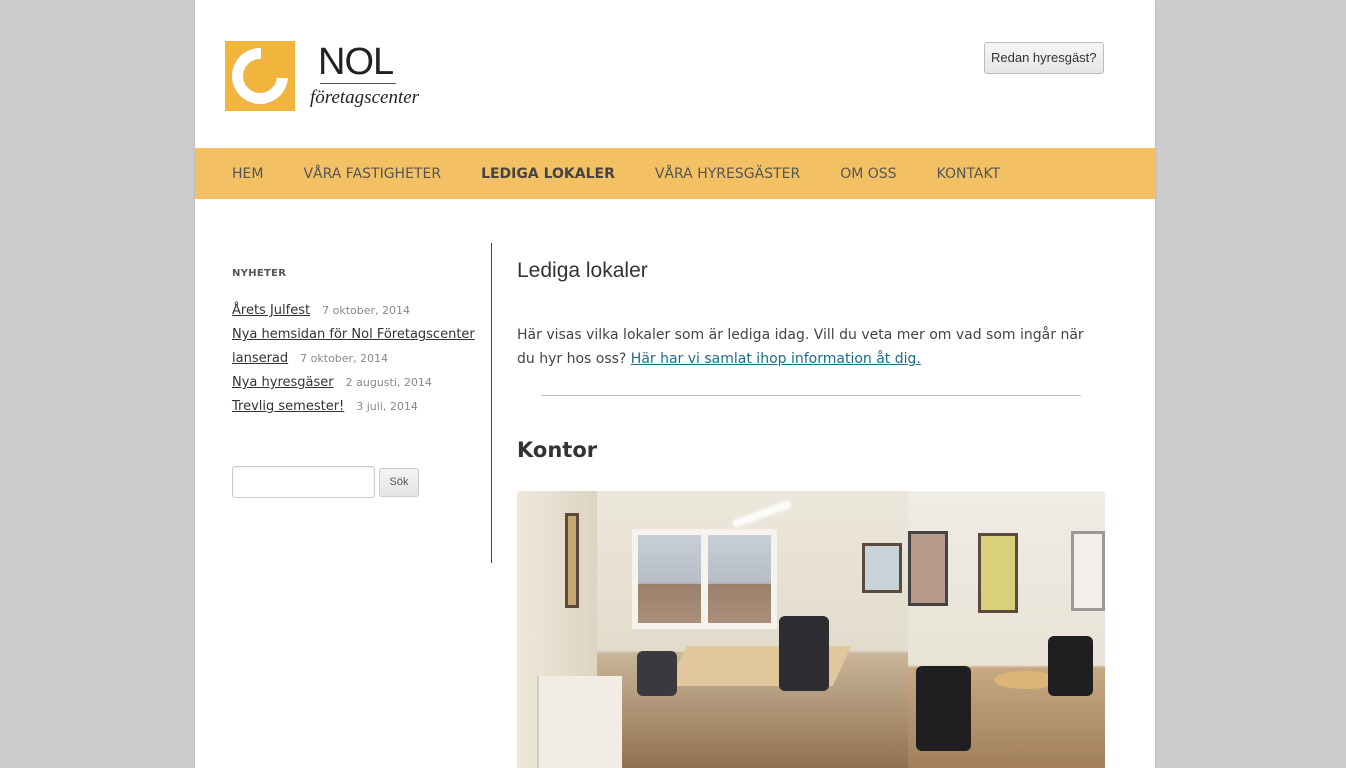 Image resolution: width=1346 pixels, height=768 pixels. I want to click on news-date: 3 juli, 2014, so click(387, 406).